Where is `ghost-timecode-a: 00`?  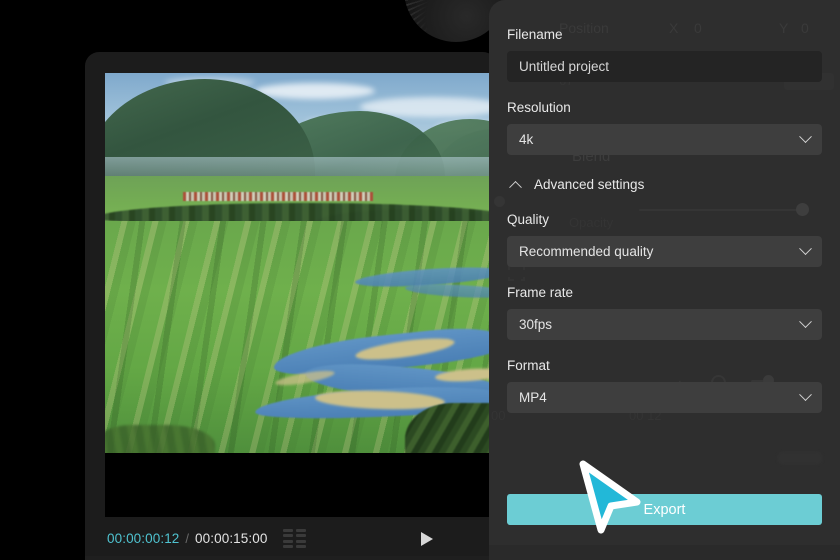 ghost-timecode-a: 00 is located at coordinates (498, 415).